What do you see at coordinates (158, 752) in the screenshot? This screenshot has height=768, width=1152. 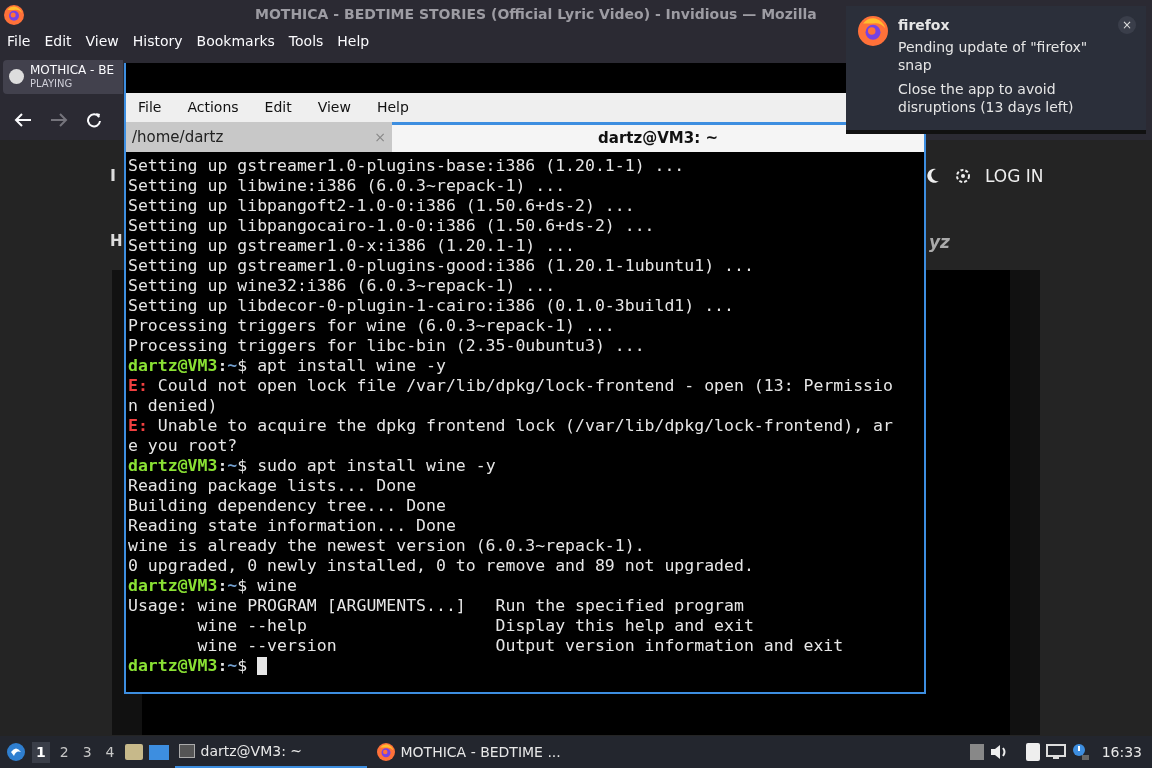 I see `desktop-icon` at bounding box center [158, 752].